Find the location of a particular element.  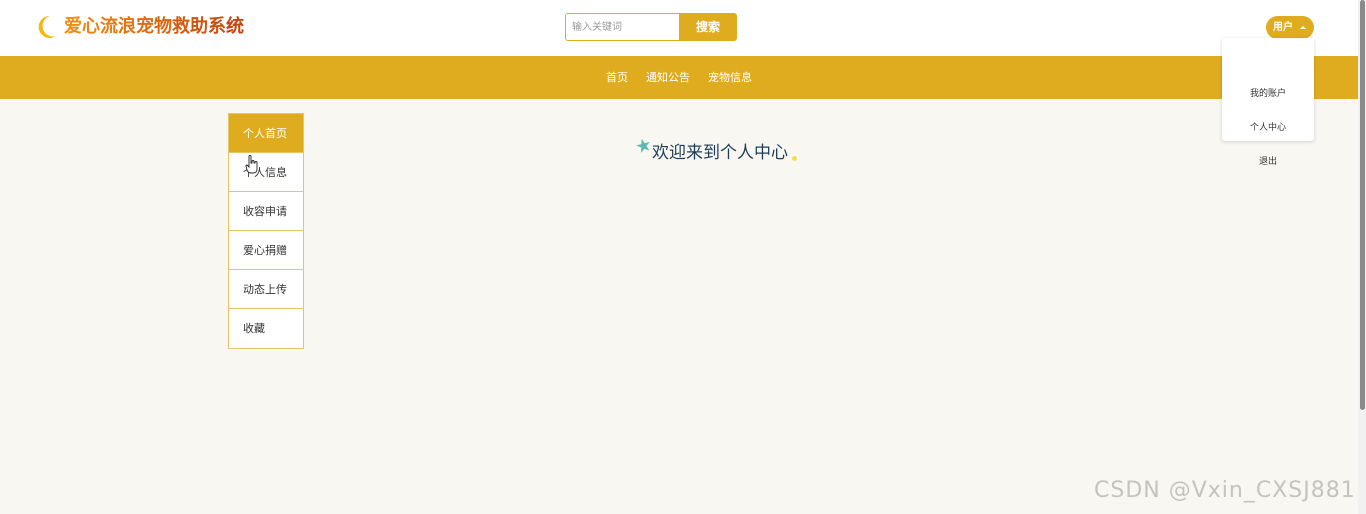

welcome-heading: 欢迎来到个人中心 is located at coordinates (720, 153).